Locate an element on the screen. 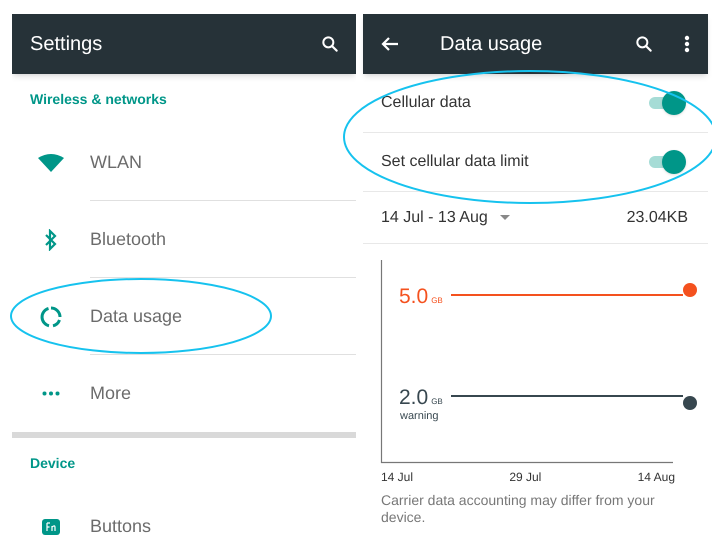  warning-caption: warning is located at coordinates (419, 416).